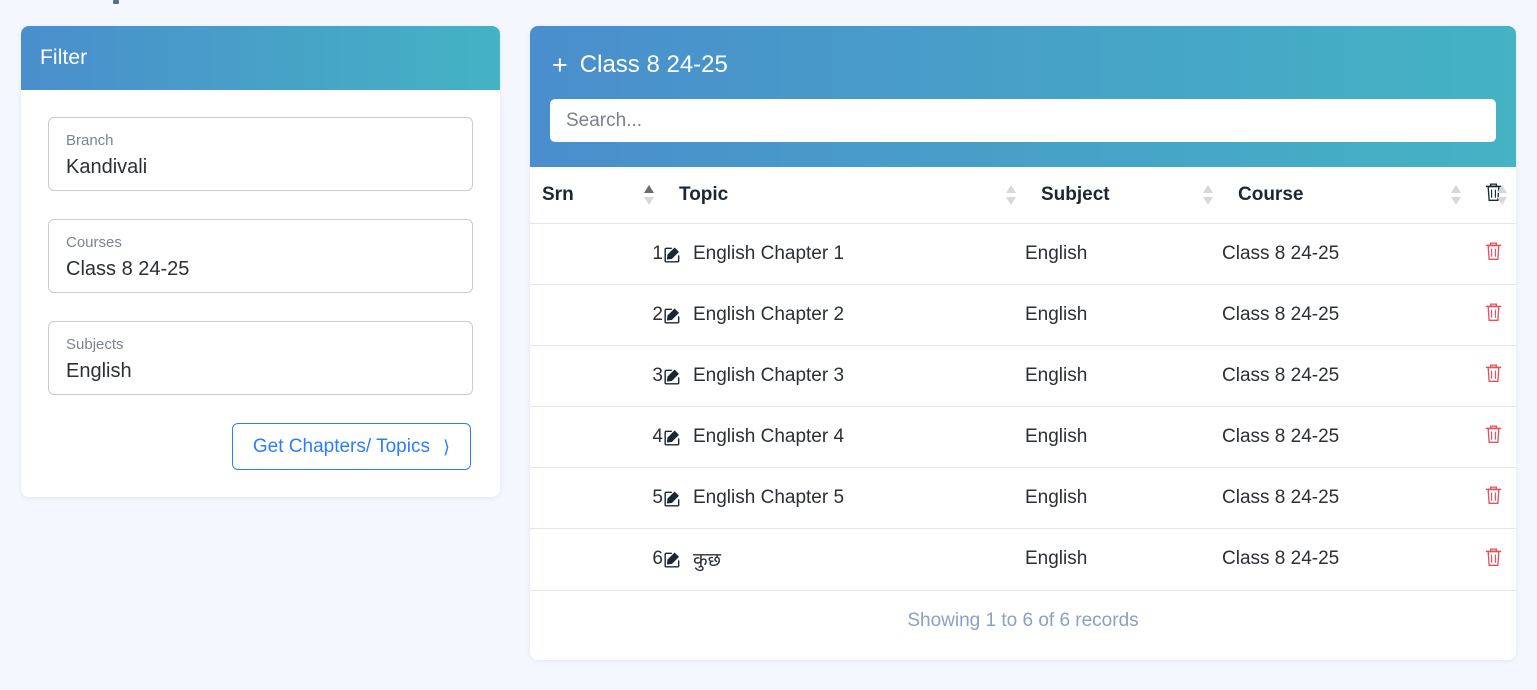  Describe the element at coordinates (844, 559) in the screenshot. I see `cell-topic: कुछ` at that location.